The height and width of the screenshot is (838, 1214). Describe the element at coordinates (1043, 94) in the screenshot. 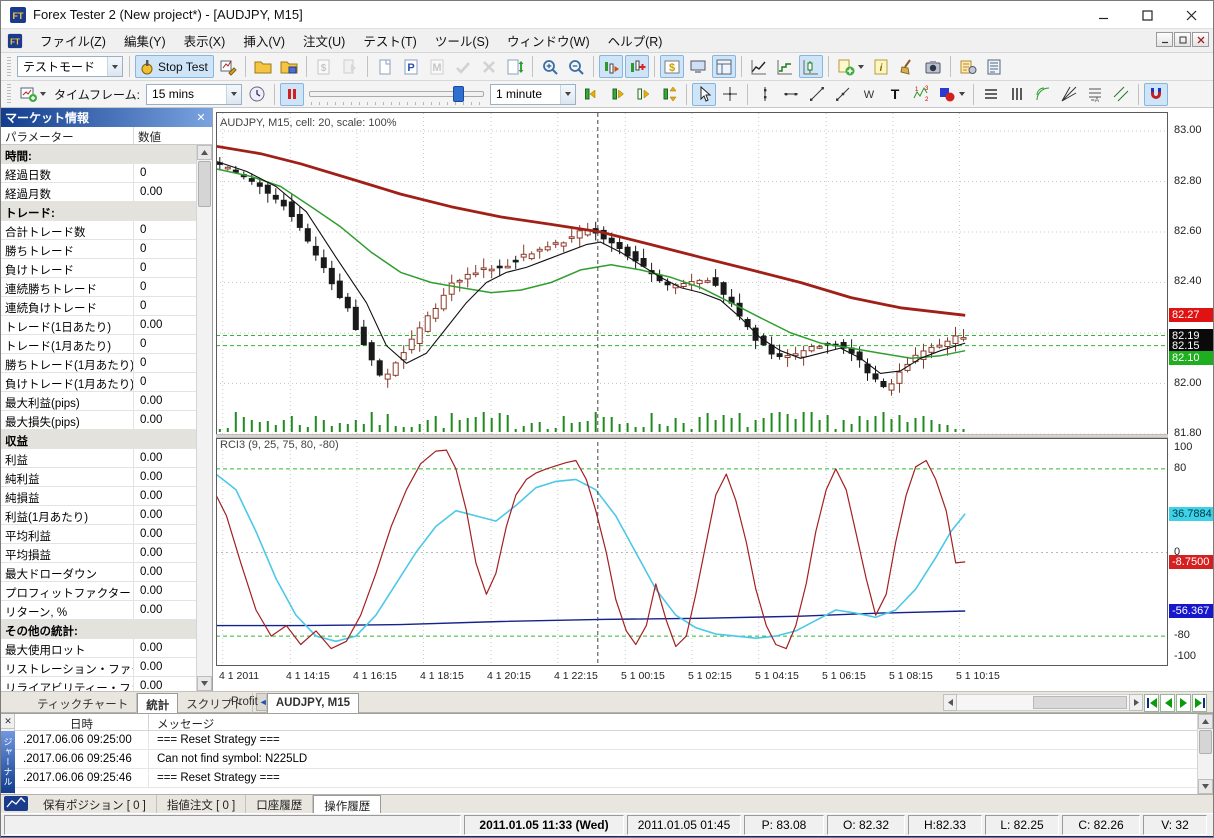

I see `arc-tool-button` at that location.